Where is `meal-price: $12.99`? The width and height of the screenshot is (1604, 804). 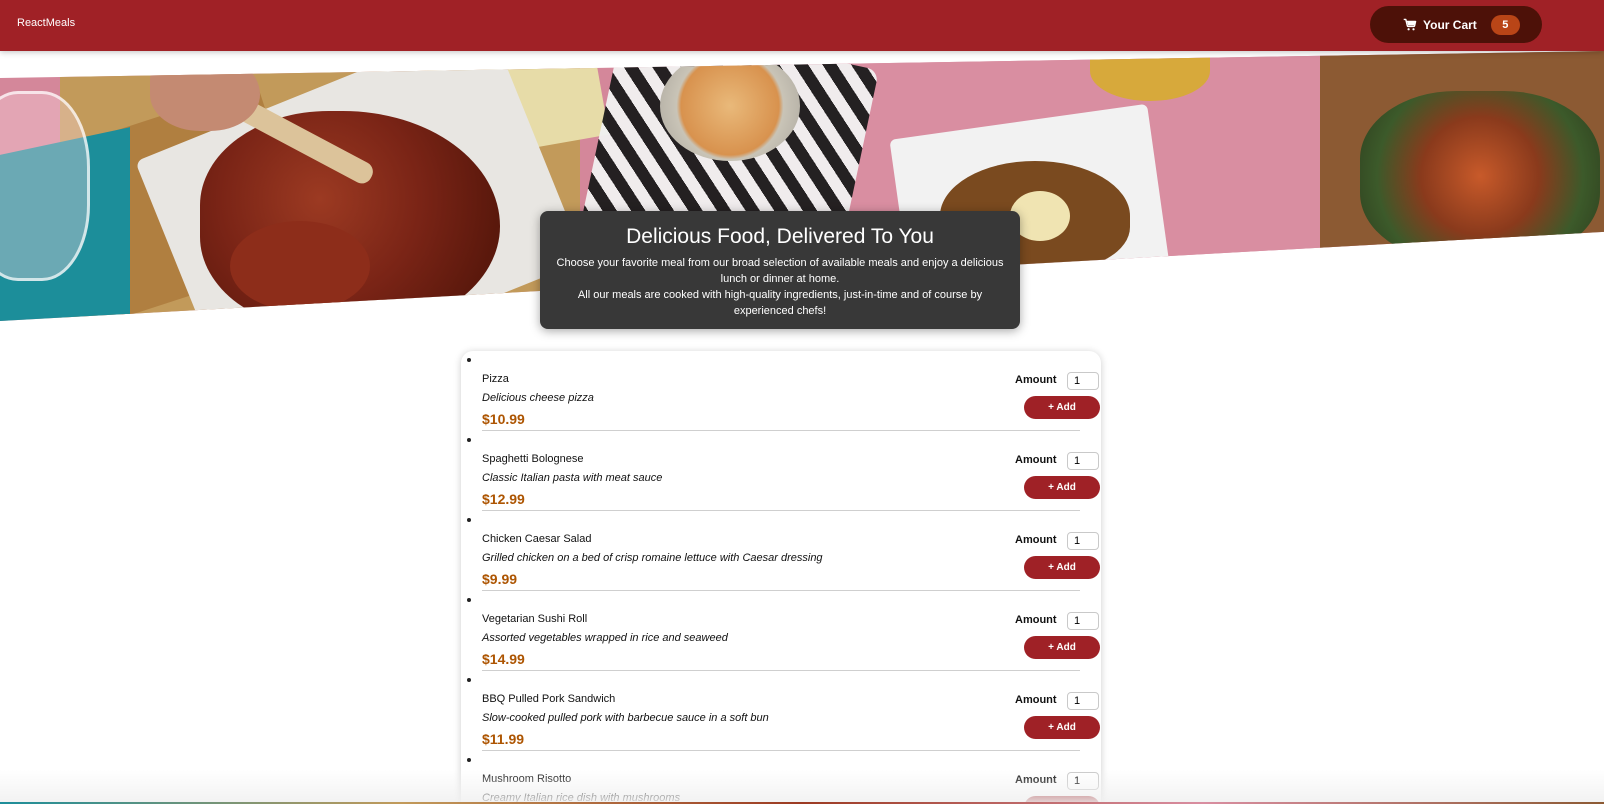
meal-price: $12.99 is located at coordinates (503, 499).